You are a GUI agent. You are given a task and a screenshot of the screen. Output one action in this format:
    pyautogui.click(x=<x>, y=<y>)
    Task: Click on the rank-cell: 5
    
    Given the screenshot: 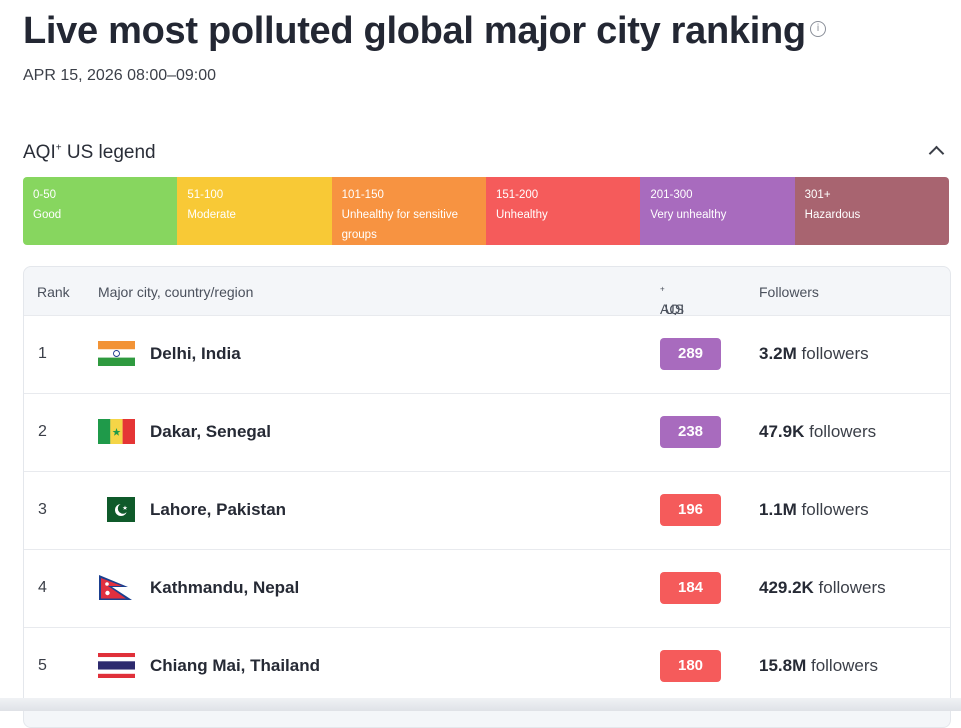 What is the action you would take?
    pyautogui.click(x=42, y=665)
    